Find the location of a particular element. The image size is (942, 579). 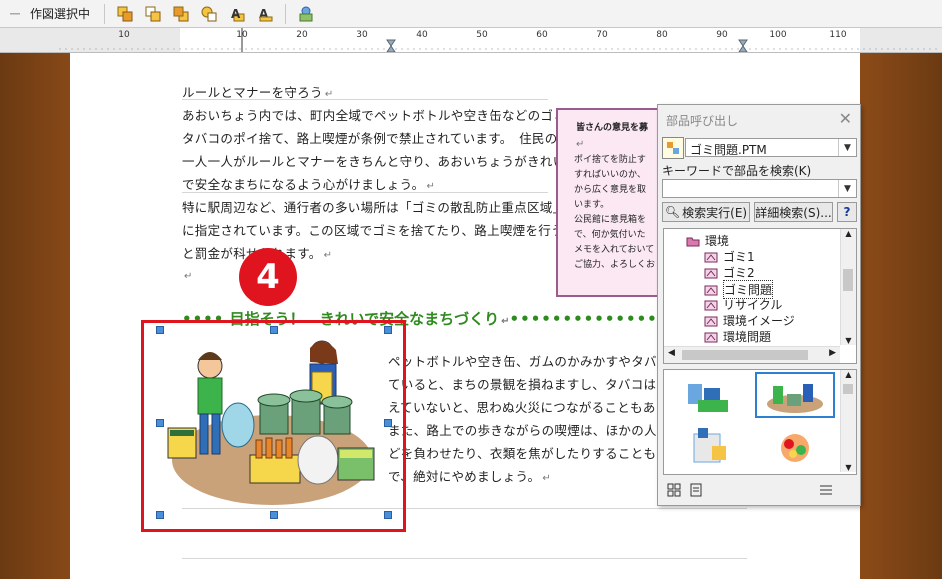

ruler-label: 10 is located at coordinates (124, 35).